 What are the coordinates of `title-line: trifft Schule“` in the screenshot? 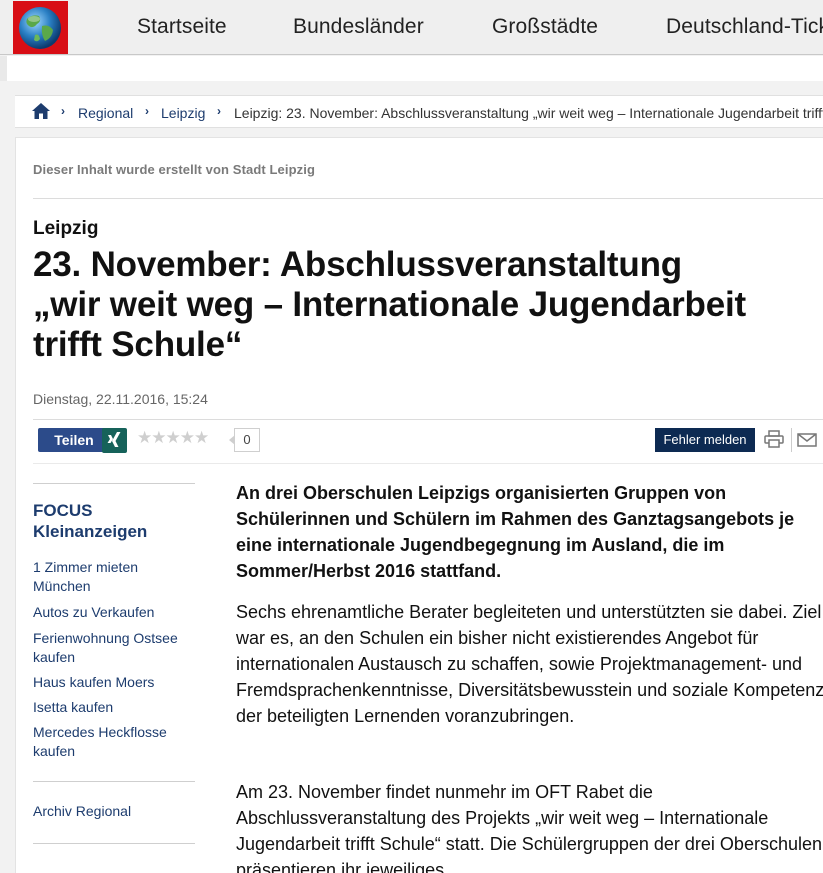 It's located at (138, 344).